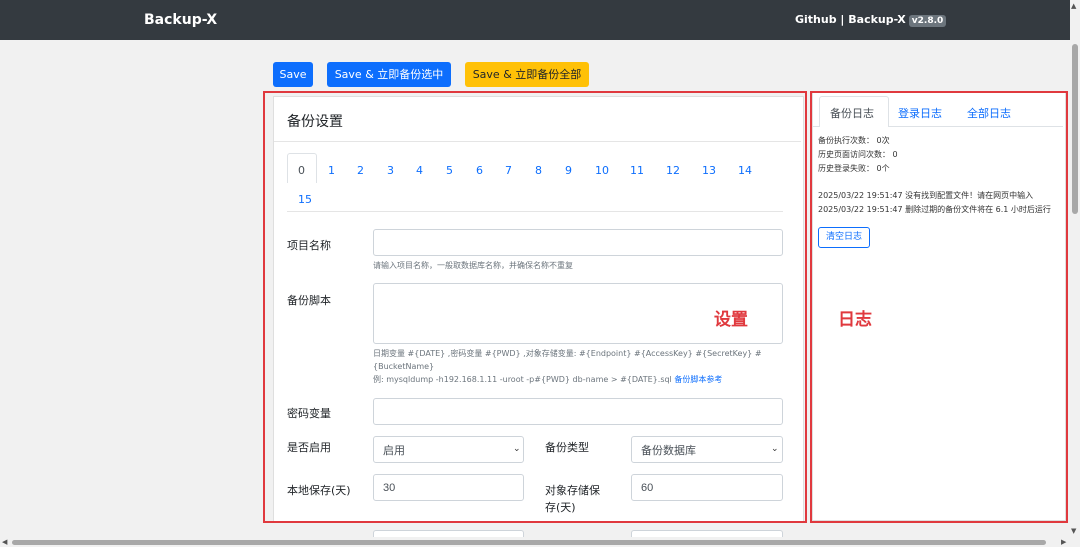 The width and height of the screenshot is (1080, 547). I want to click on save-backup-all-button: Save & 立即备份全部, so click(527, 74).